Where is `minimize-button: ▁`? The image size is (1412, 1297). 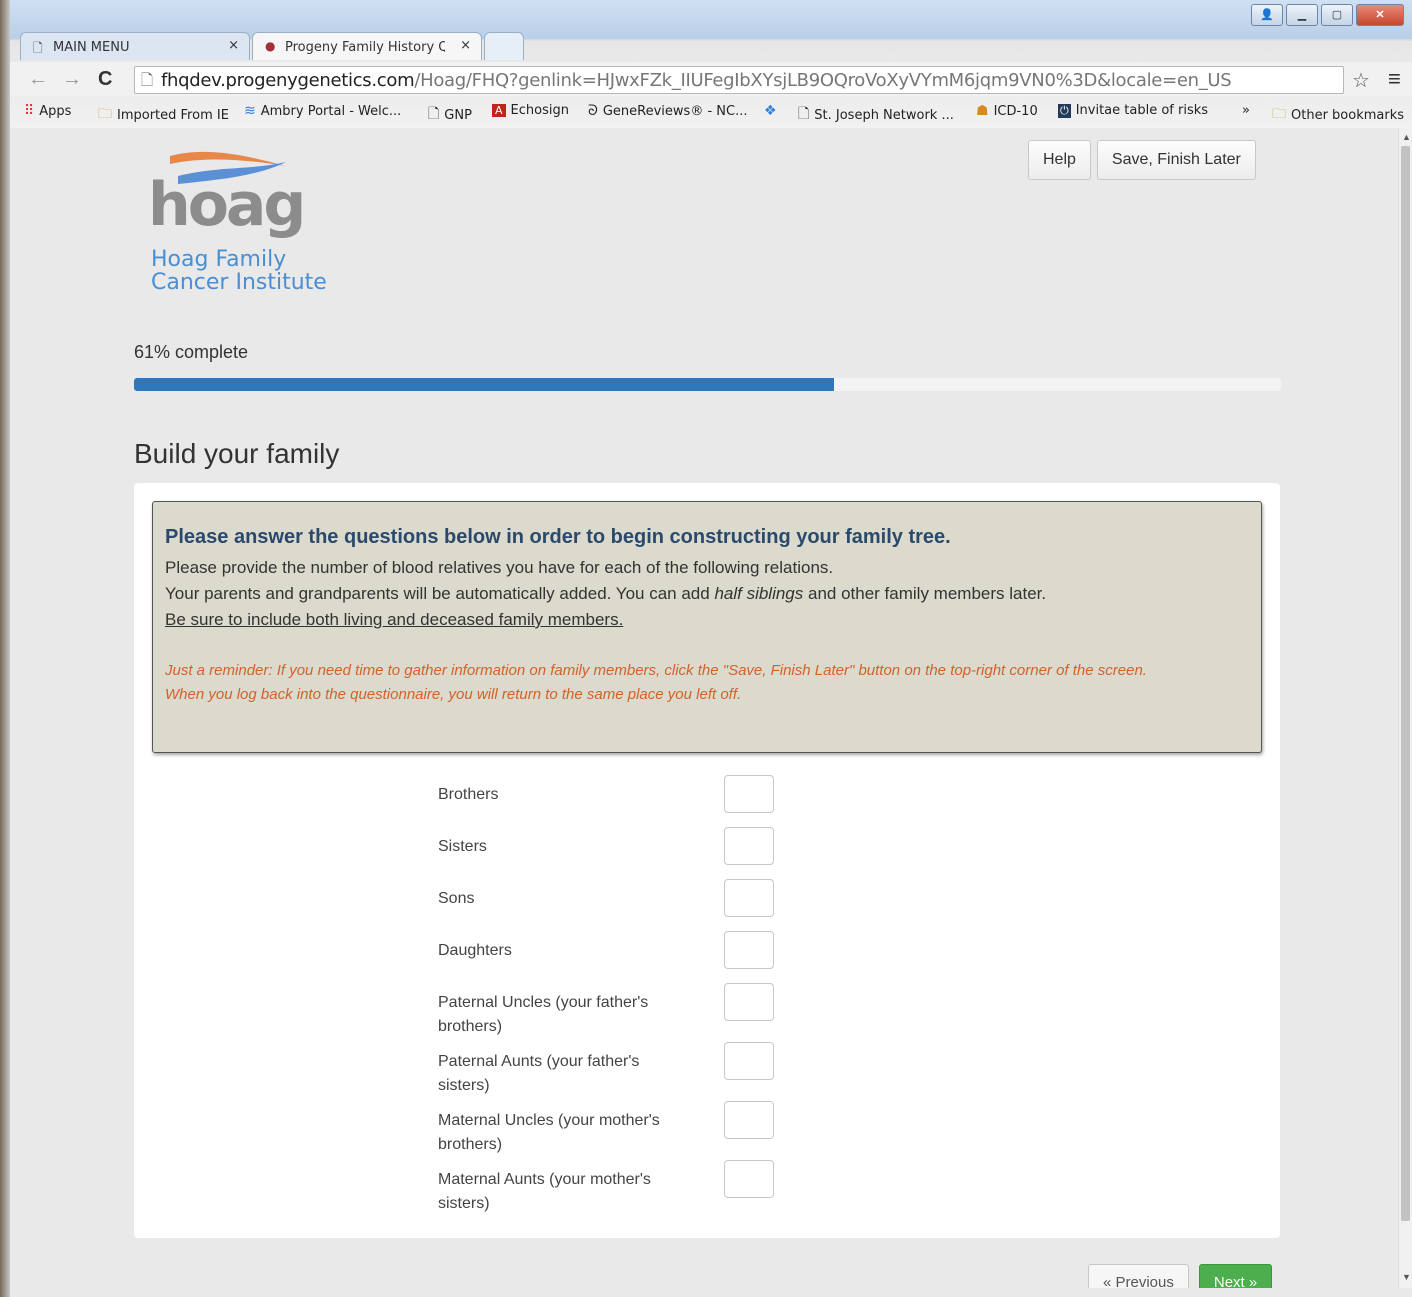
minimize-button: ▁ is located at coordinates (1302, 15).